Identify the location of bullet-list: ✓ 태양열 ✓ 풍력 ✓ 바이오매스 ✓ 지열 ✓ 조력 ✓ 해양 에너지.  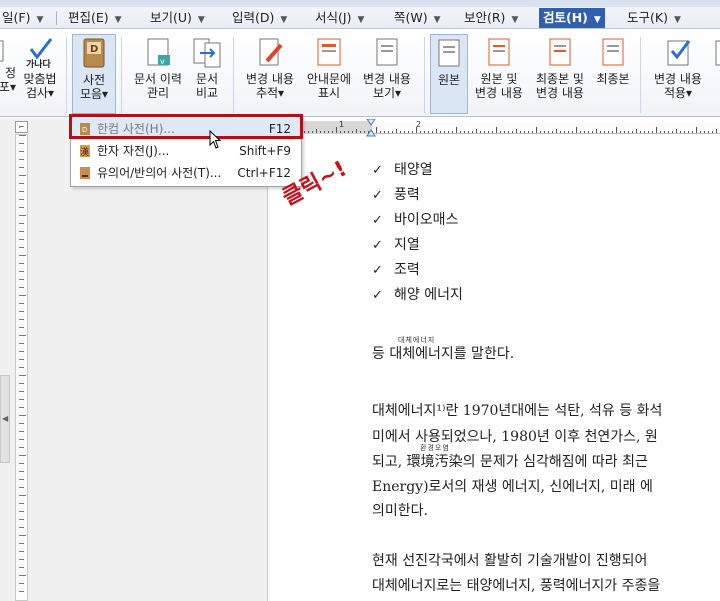
(417, 233).